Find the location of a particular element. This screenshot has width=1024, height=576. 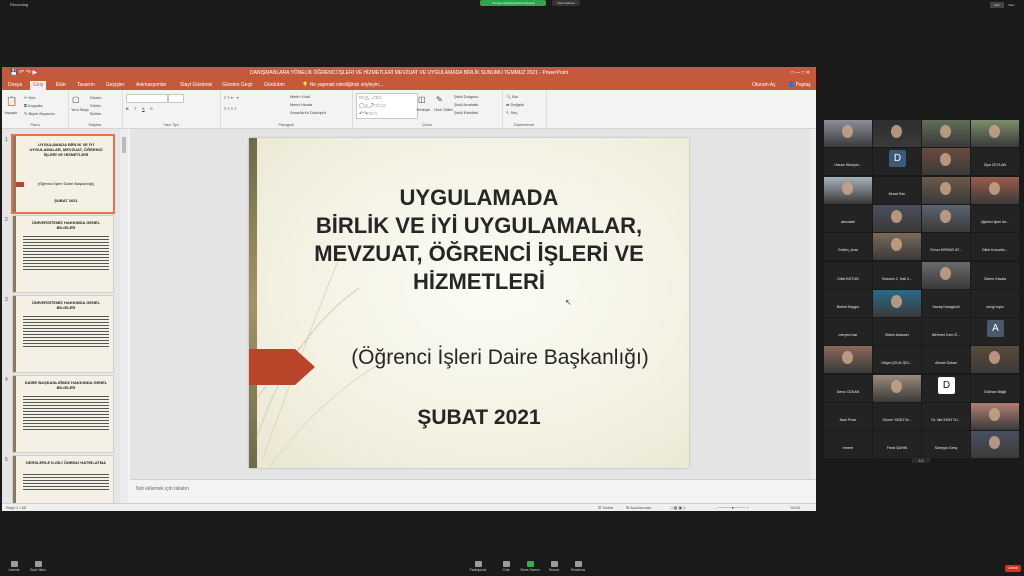

canvas-scrollbar is located at coordinates (813, 304).